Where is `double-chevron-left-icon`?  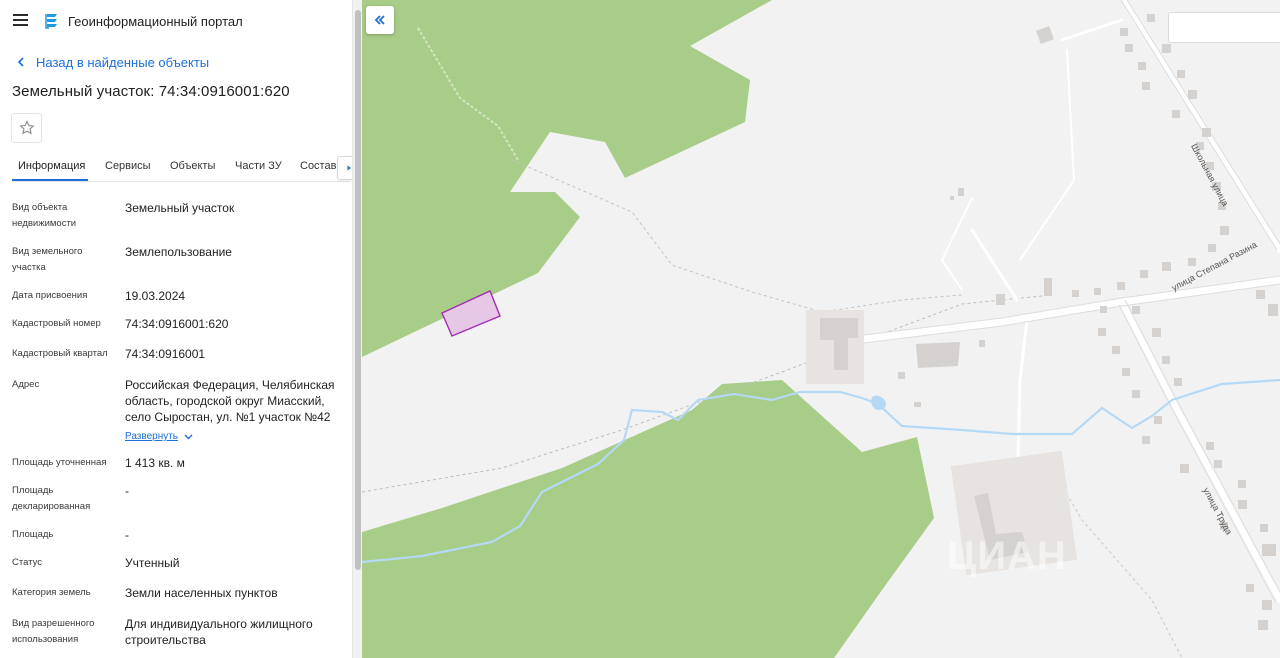
double-chevron-left-icon is located at coordinates (379, 20).